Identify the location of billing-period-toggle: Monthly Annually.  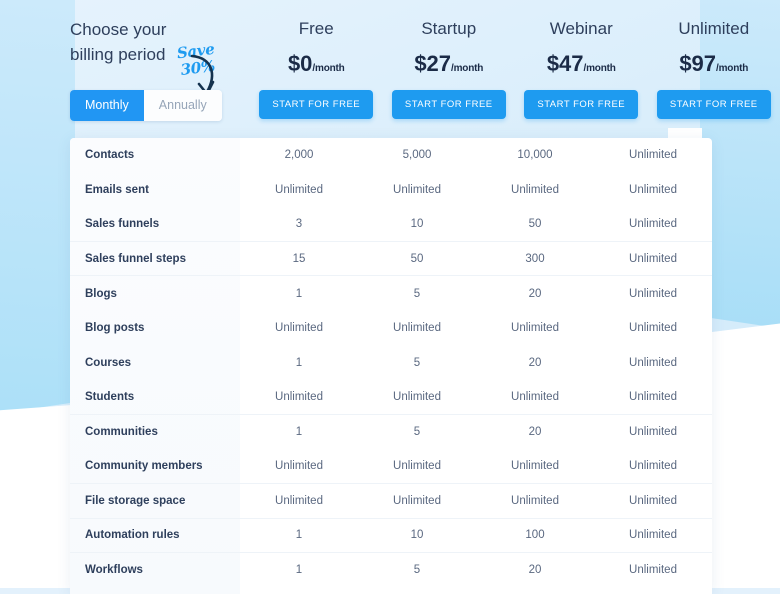
(146, 105).